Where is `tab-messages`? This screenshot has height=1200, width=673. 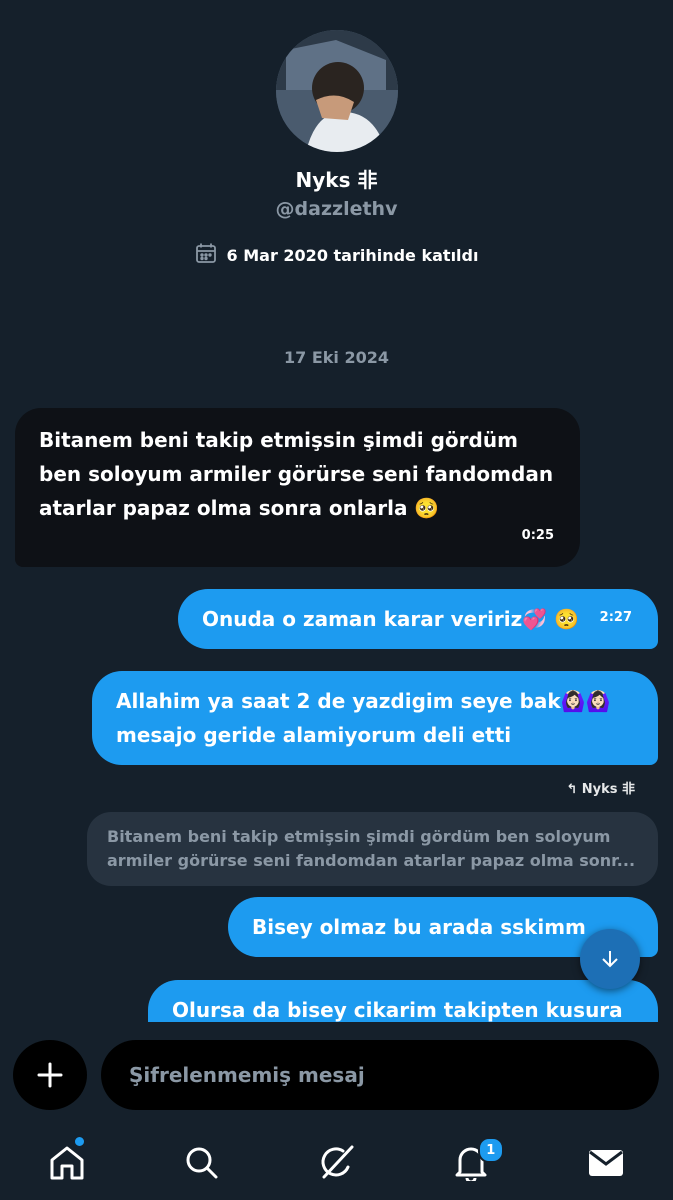 tab-messages is located at coordinates (605, 1162).